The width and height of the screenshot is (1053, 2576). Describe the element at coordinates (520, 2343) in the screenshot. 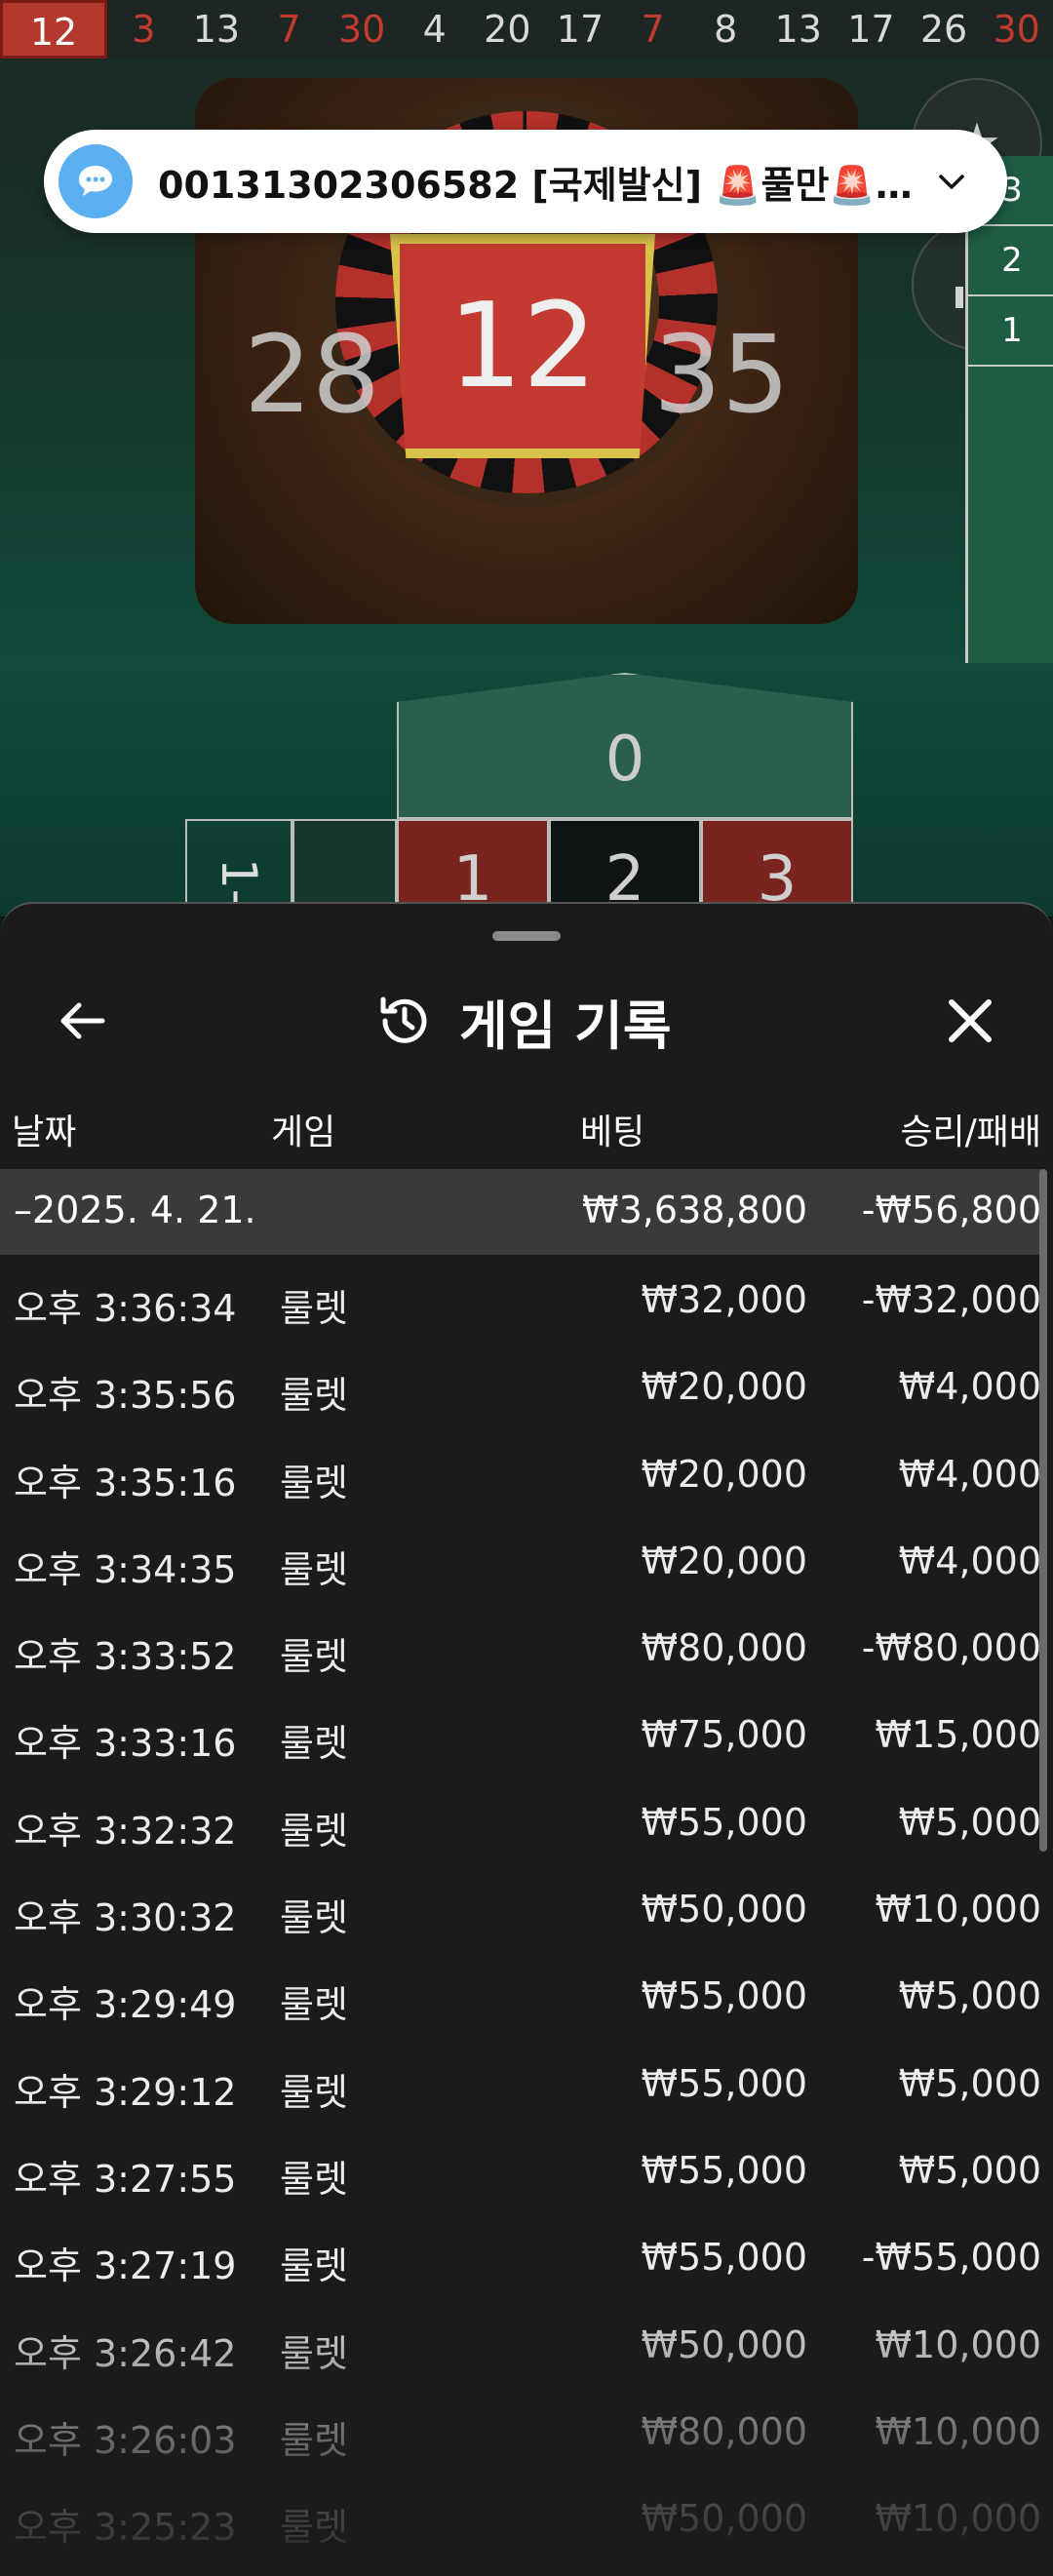

I see `history-row: 오후 3:26:42 룰렛 ₩50,000 ₩10,000` at that location.